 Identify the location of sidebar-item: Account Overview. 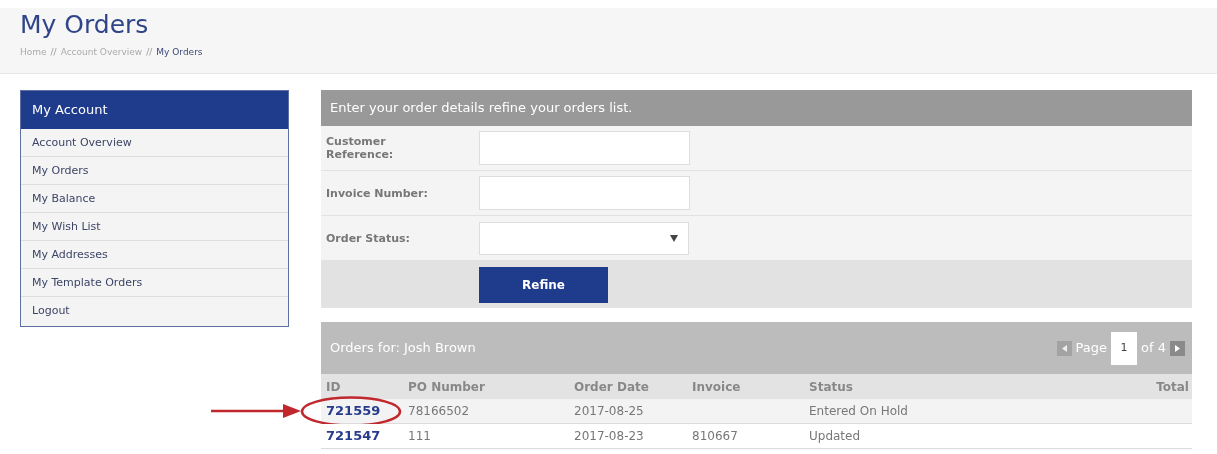
(154, 143).